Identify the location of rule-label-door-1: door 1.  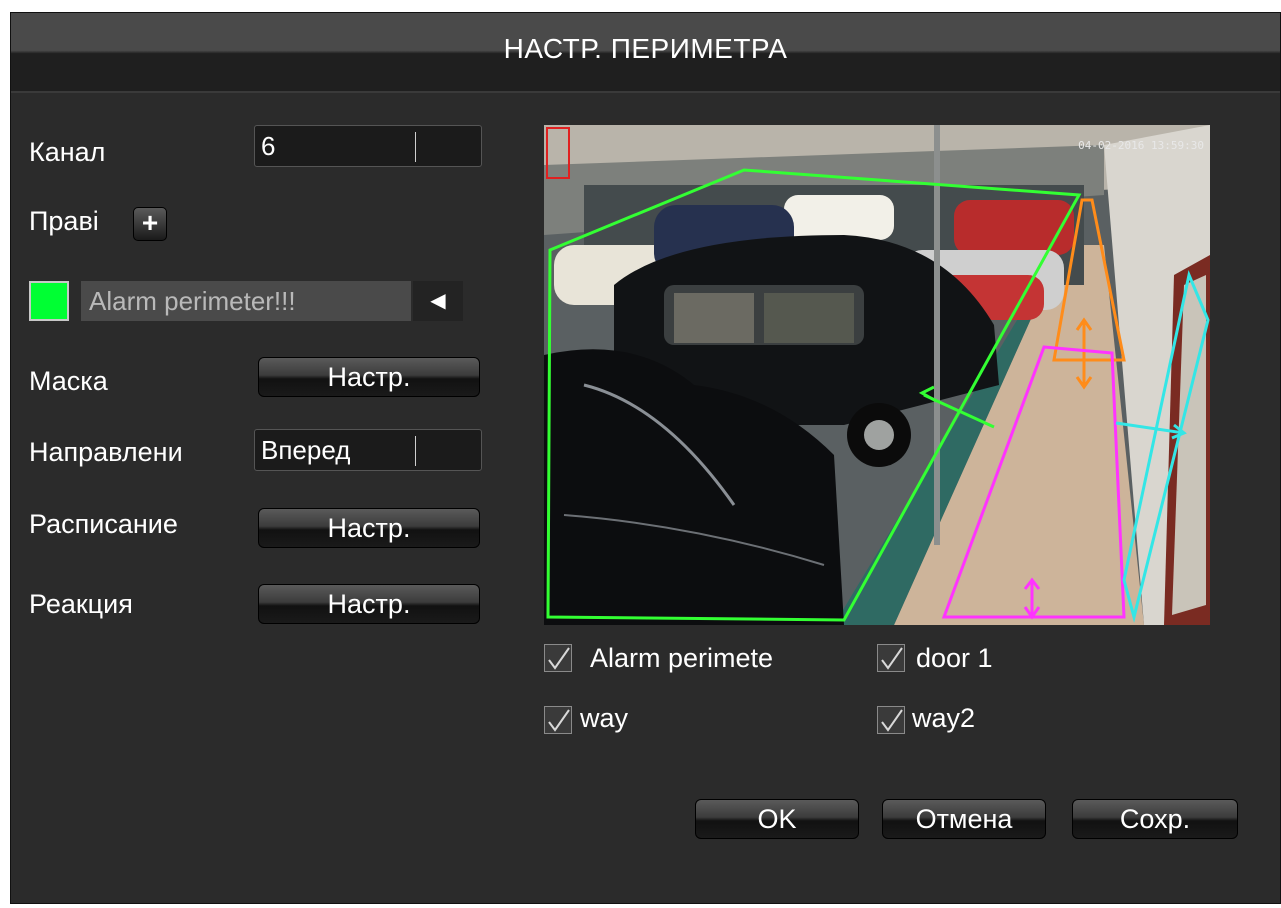
(954, 658).